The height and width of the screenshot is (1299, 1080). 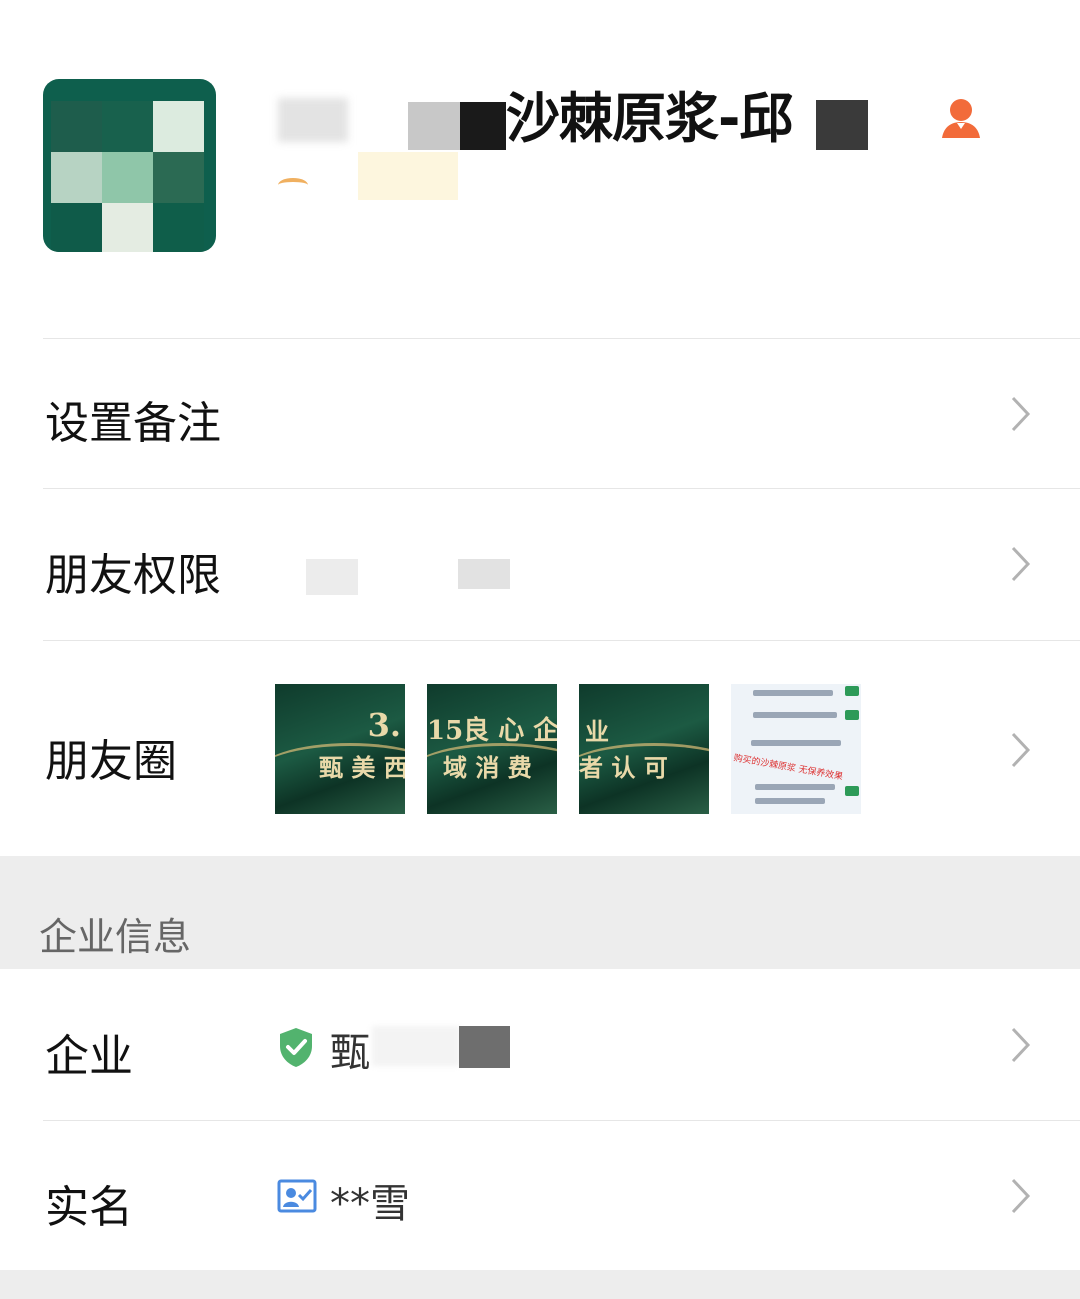 What do you see at coordinates (297, 1196) in the screenshot?
I see `id-card-icon` at bounding box center [297, 1196].